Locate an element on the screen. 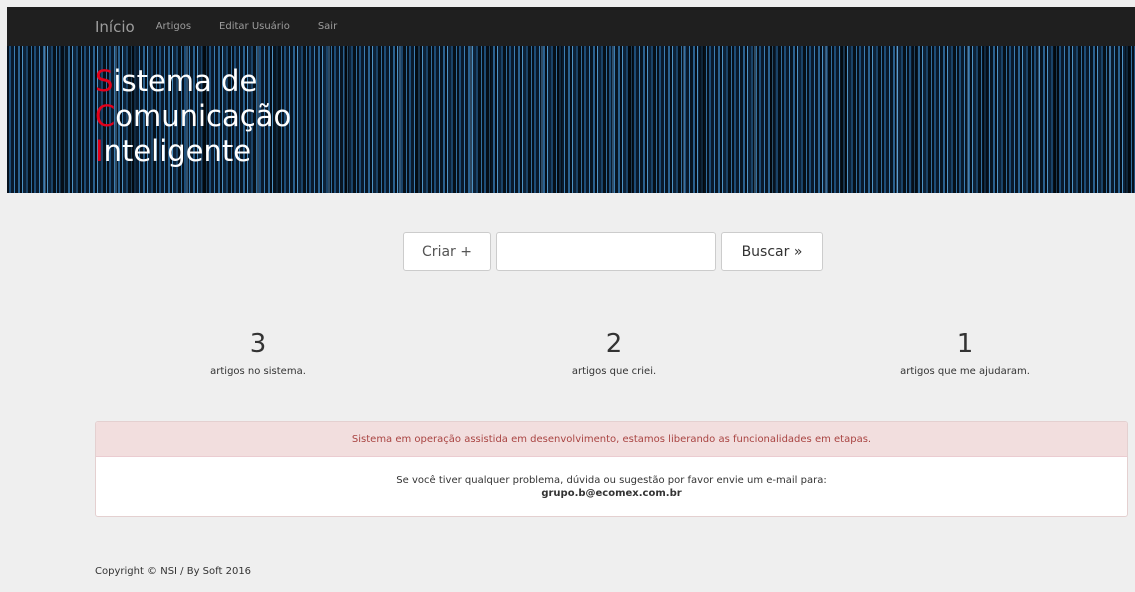 This screenshot has width=1135, height=592. site-title: Sistema de Comunicação Inteligente is located at coordinates (193, 116).